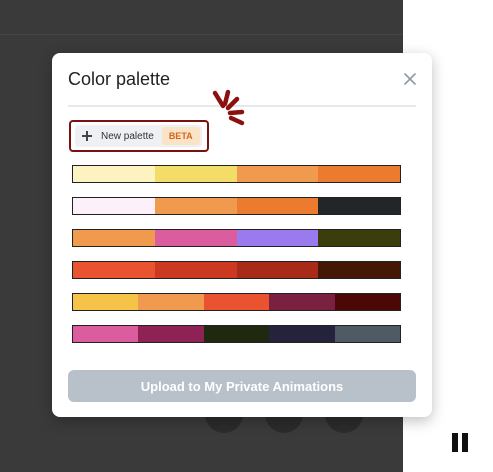  Describe the element at coordinates (119, 79) in the screenshot. I see `dialog-title: Color palette` at that location.